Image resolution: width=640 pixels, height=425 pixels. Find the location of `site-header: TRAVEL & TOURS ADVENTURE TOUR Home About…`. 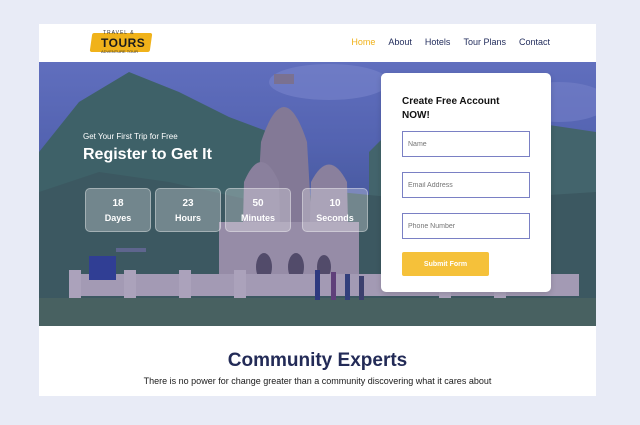

site-header: TRAVEL & TOURS ADVENTURE TOUR Home About… is located at coordinates (317, 43).